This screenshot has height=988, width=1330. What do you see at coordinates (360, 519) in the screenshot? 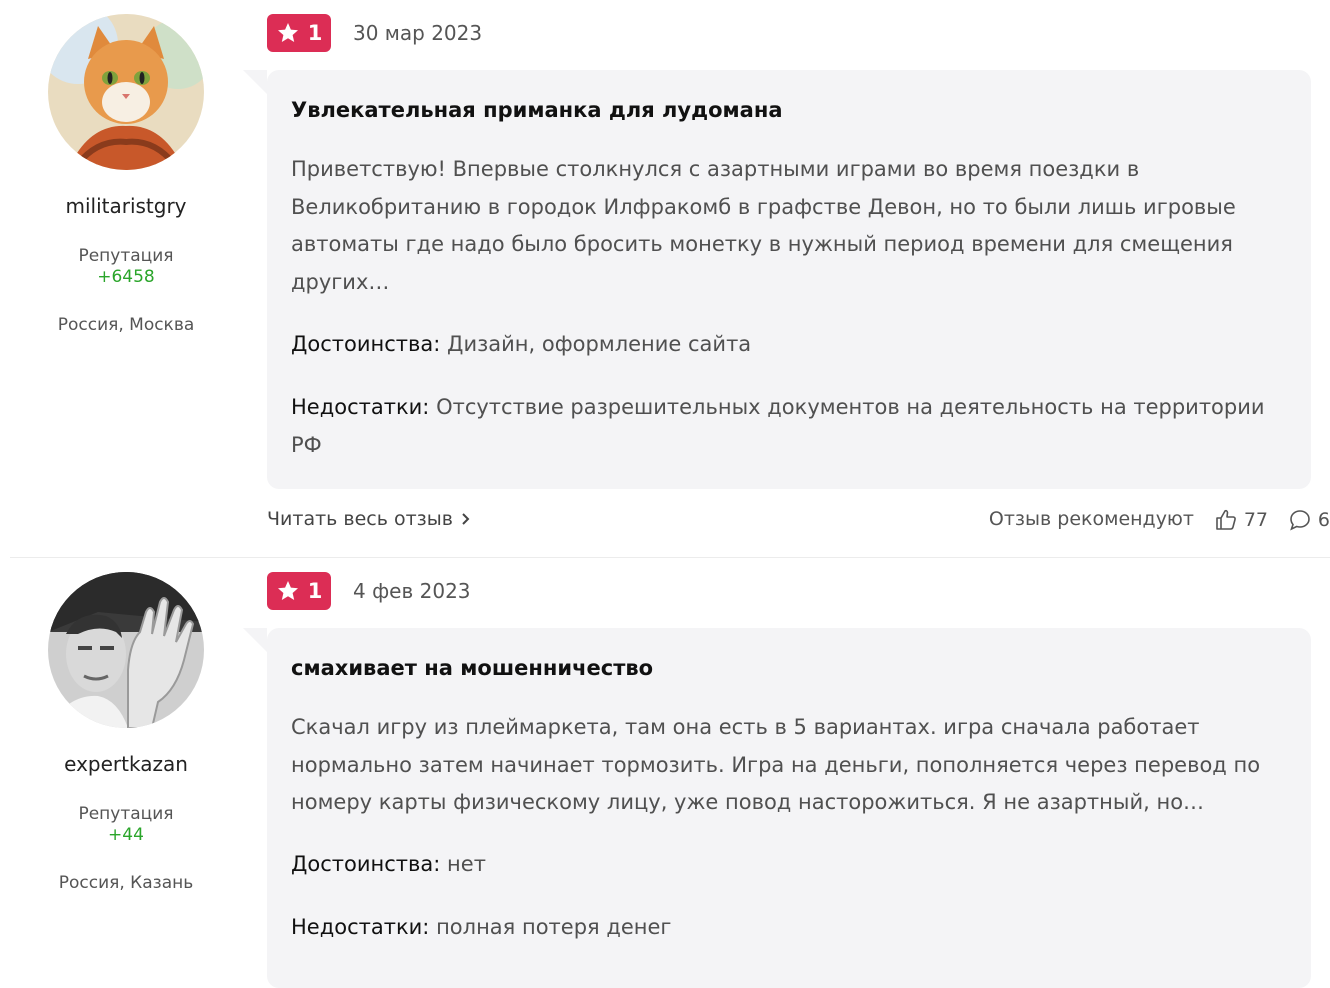
I see `read-more-label: Читать весь отзыв` at bounding box center [360, 519].